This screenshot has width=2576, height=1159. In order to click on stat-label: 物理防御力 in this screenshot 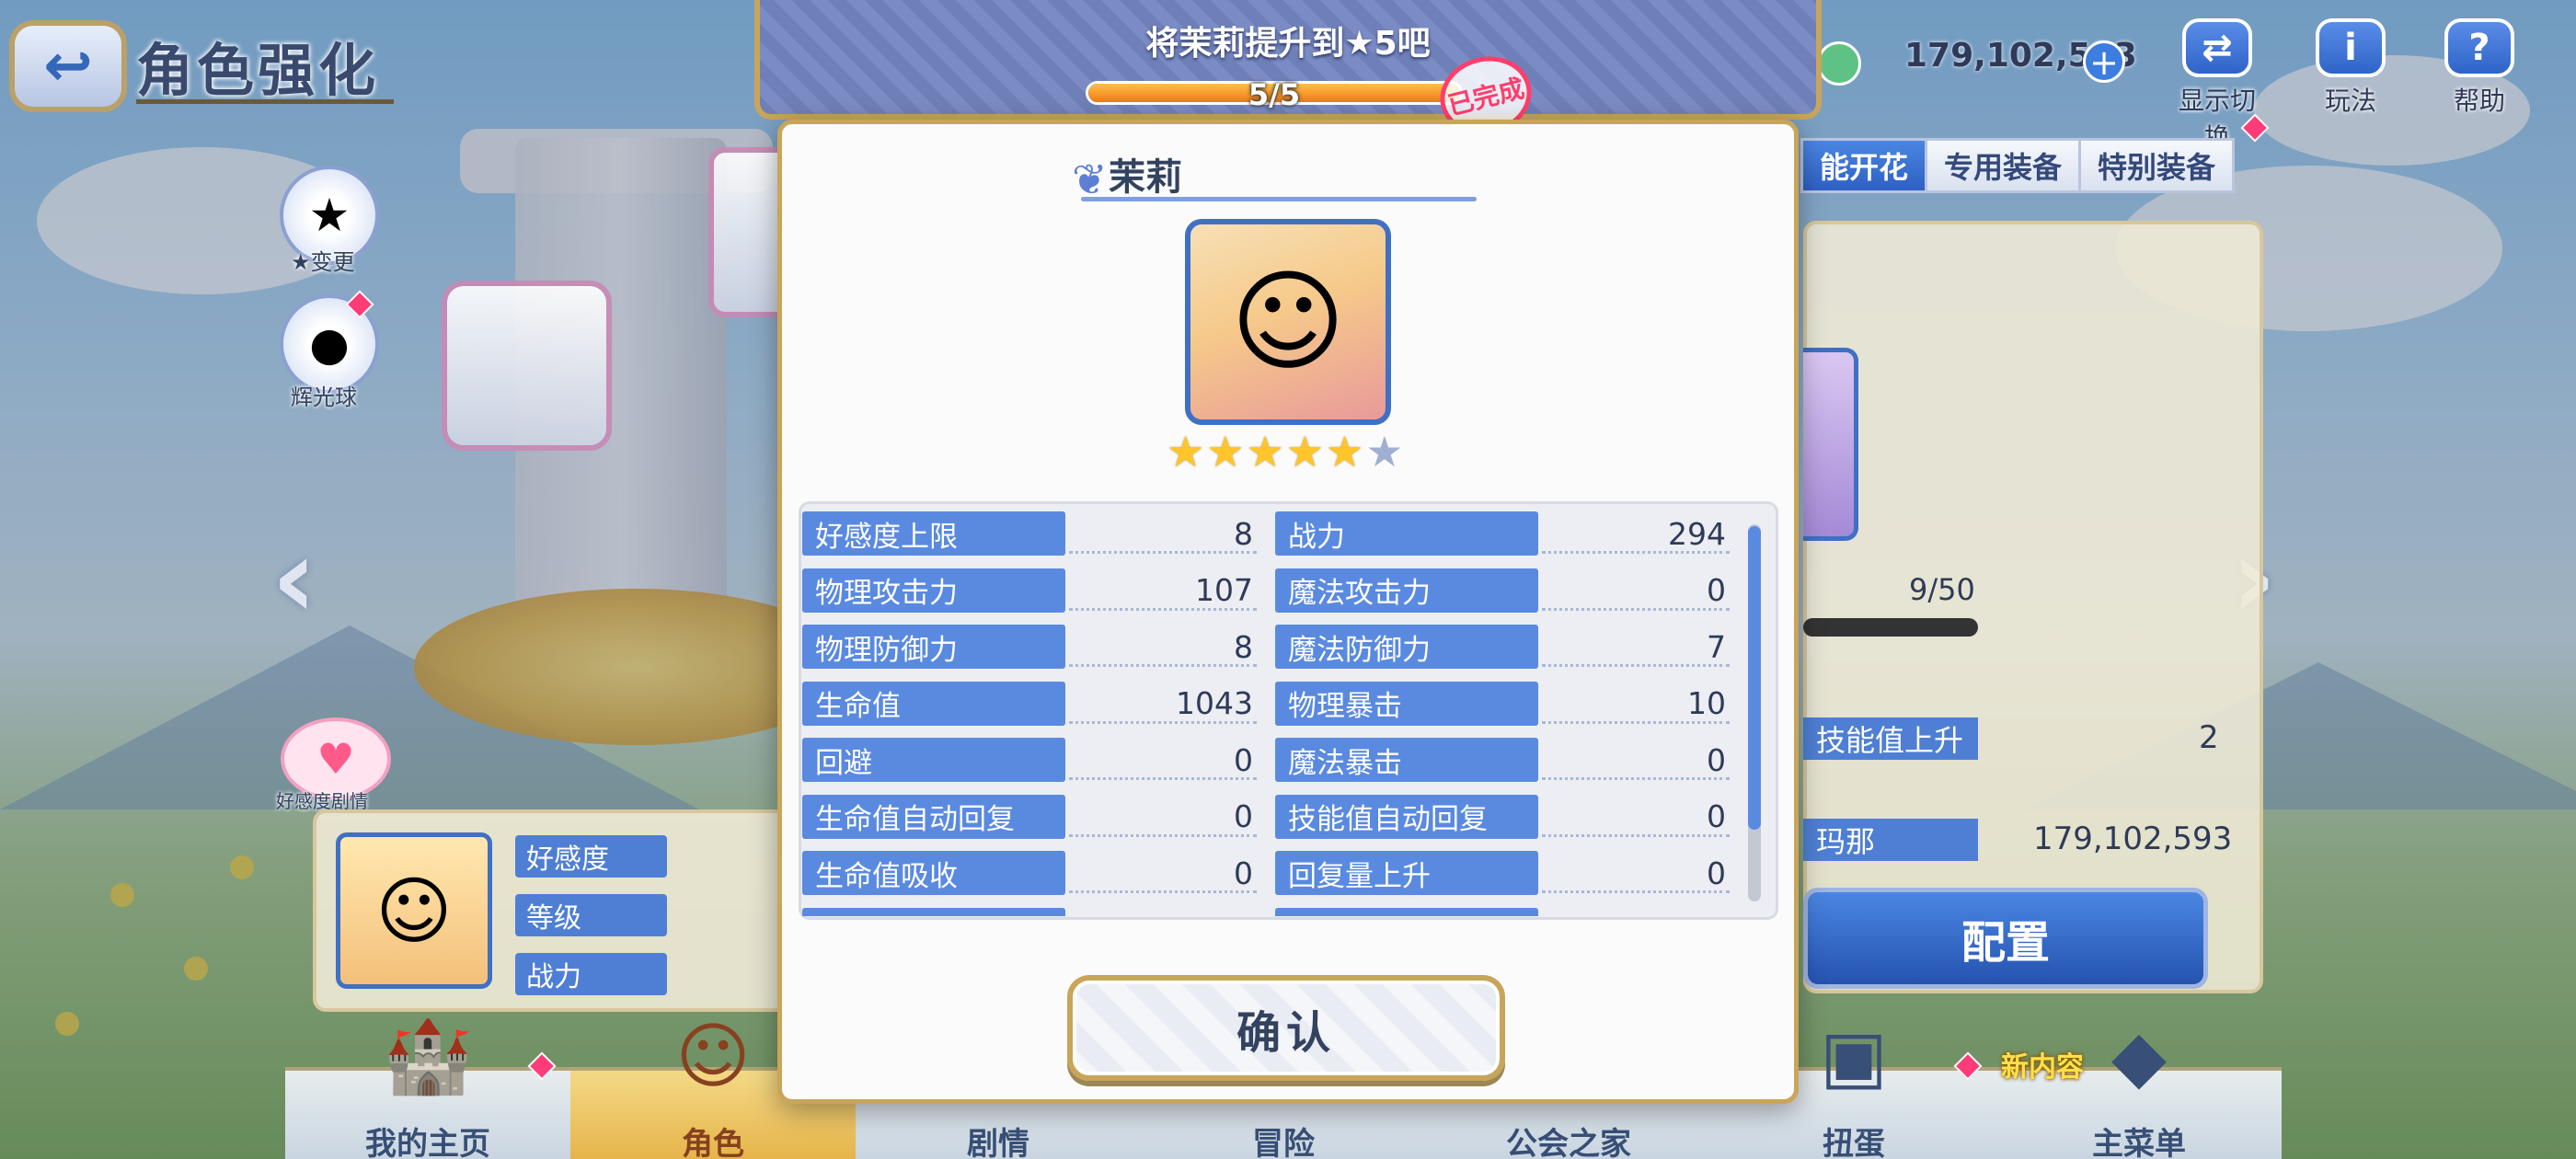, I will do `click(933, 647)`.